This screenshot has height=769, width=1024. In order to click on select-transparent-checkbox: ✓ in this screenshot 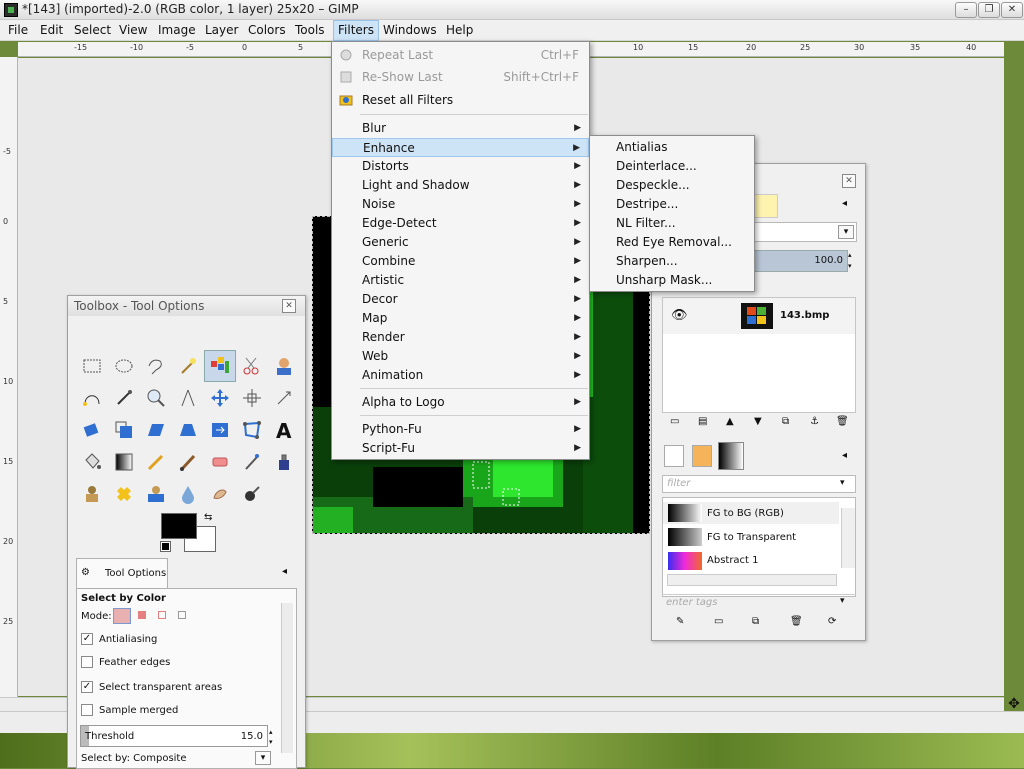, I will do `click(87, 687)`.